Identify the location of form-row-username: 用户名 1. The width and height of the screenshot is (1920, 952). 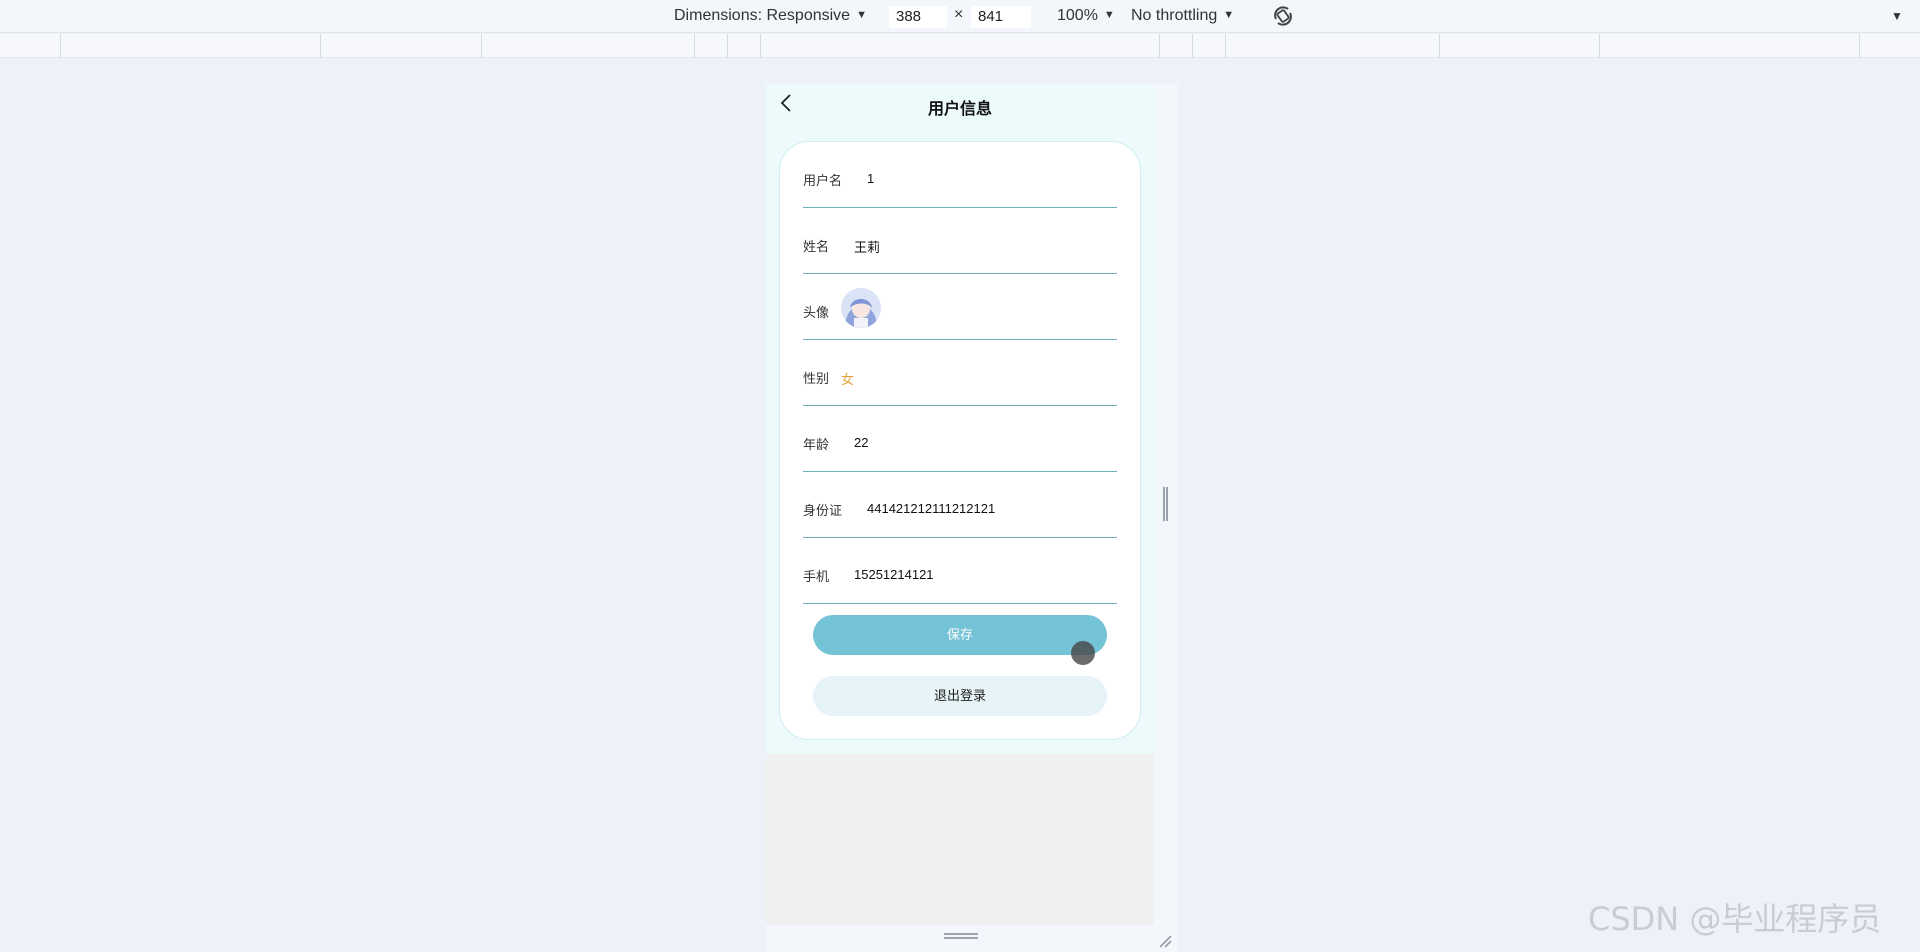
(960, 175).